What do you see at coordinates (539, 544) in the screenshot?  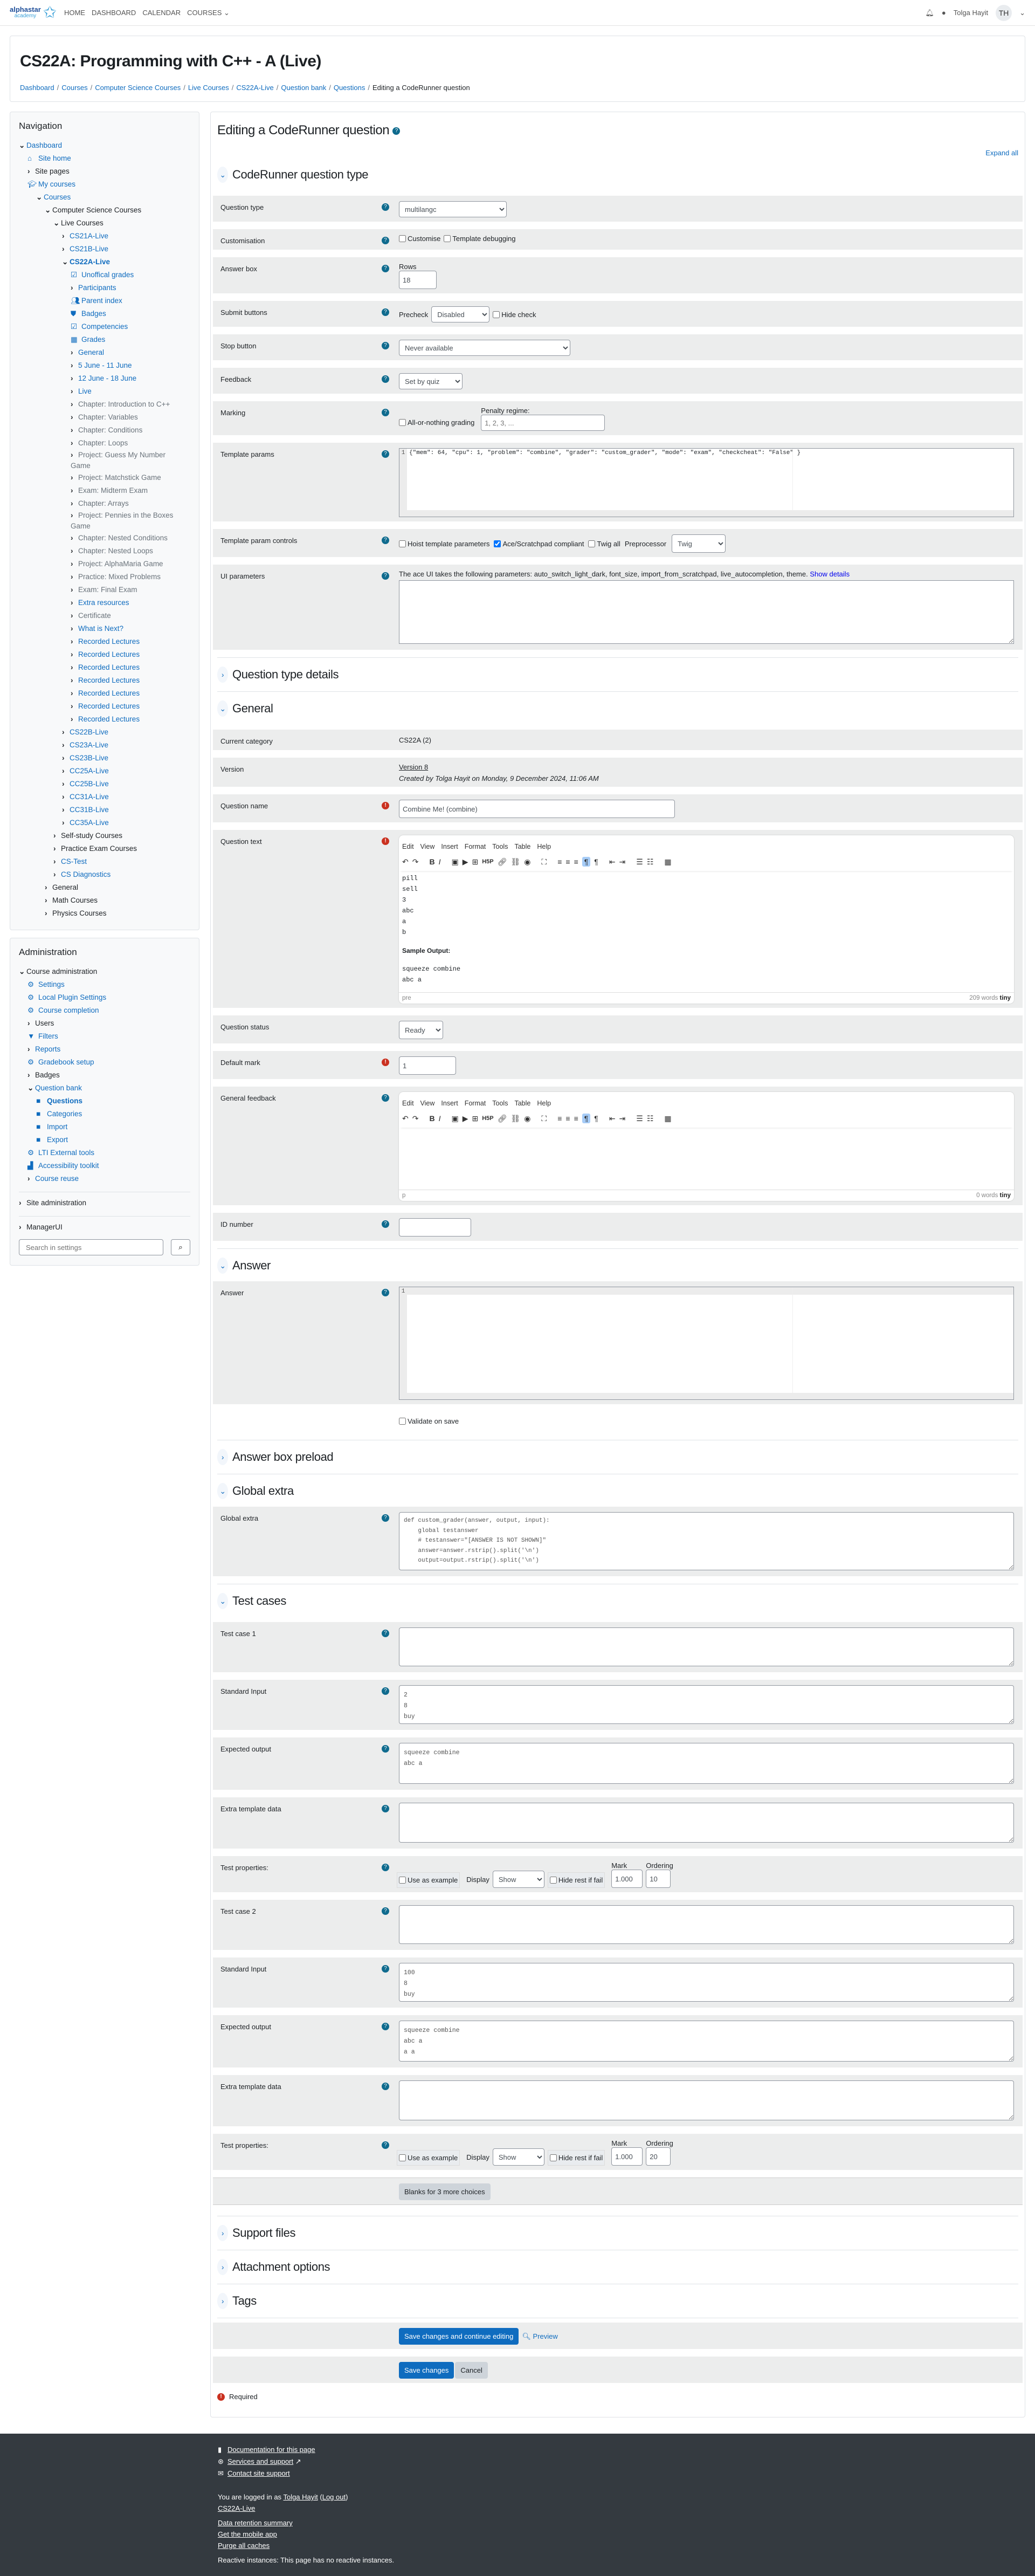 I see `ace-compliant-checkbox: Ace/Scratchpad compliant` at bounding box center [539, 544].